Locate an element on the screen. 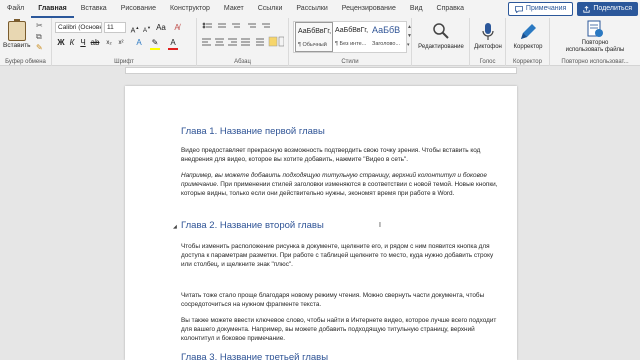 The height and width of the screenshot is (360, 640). bold-button: Ж is located at coordinates (61, 43).